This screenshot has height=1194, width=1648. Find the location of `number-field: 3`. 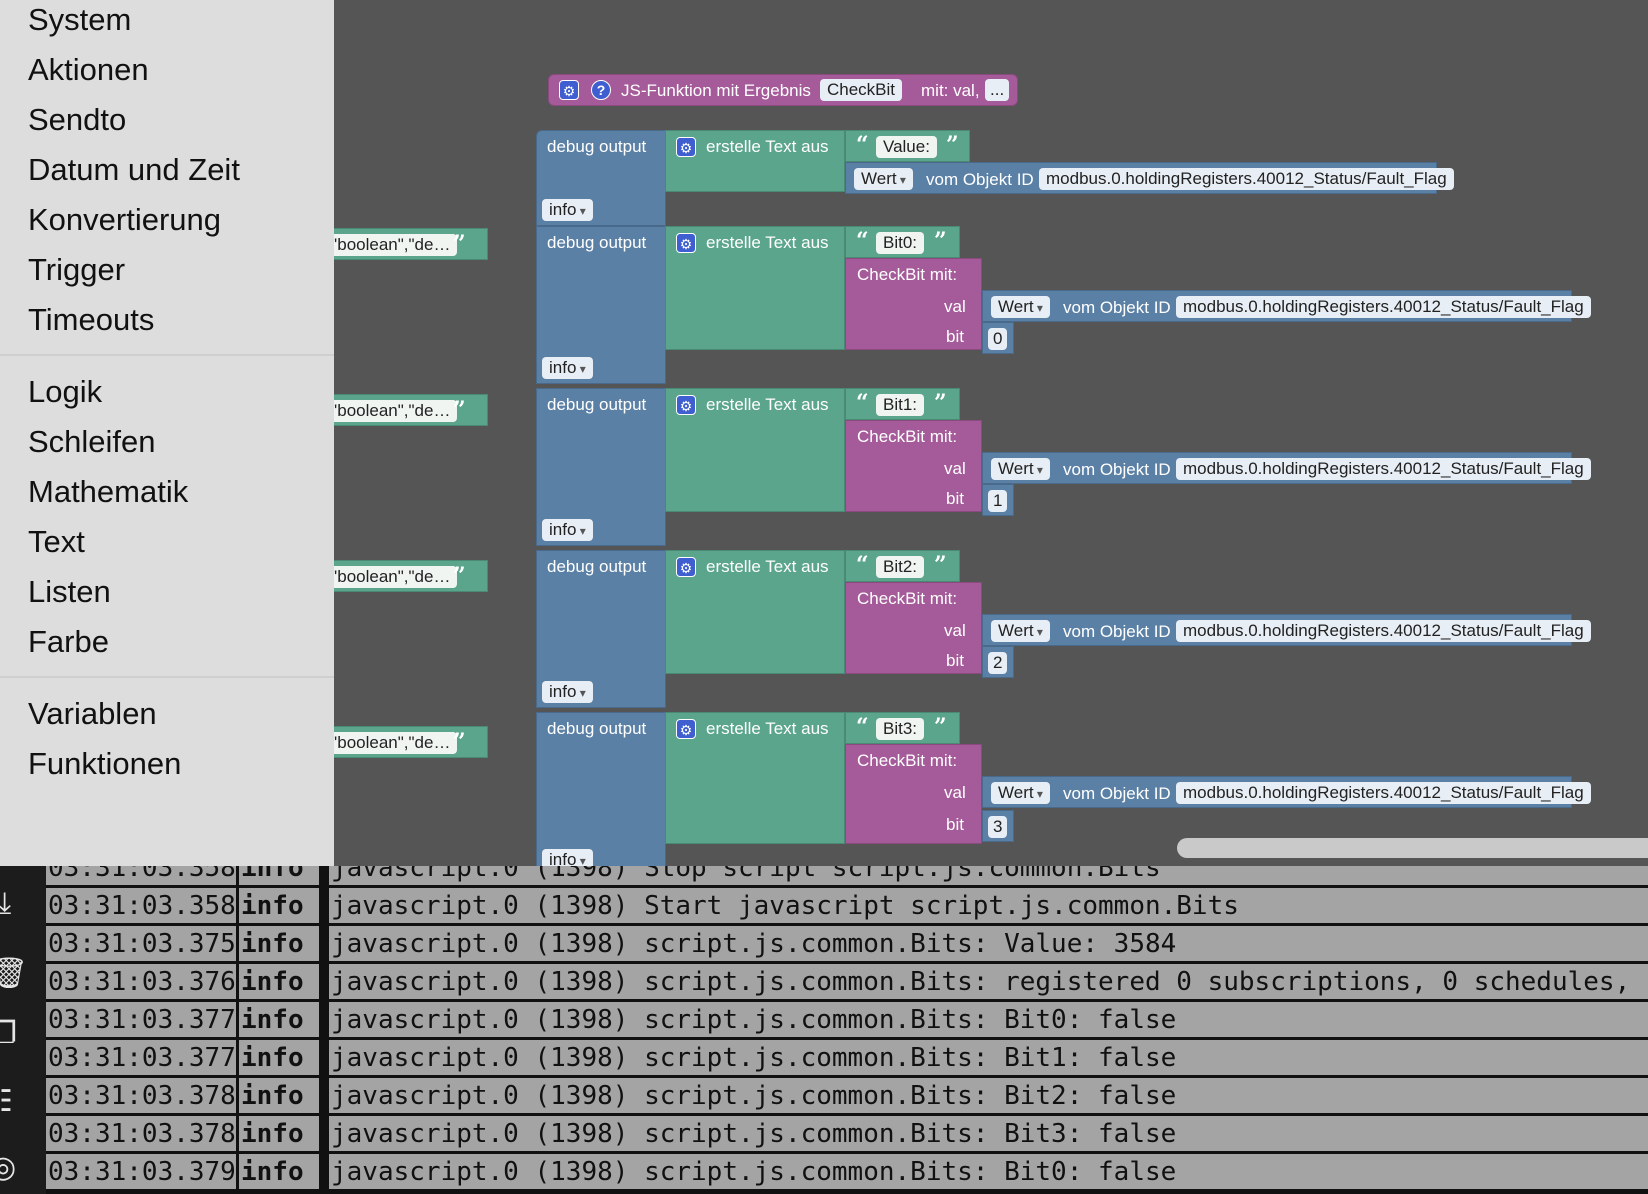

number-field: 3 is located at coordinates (998, 827).